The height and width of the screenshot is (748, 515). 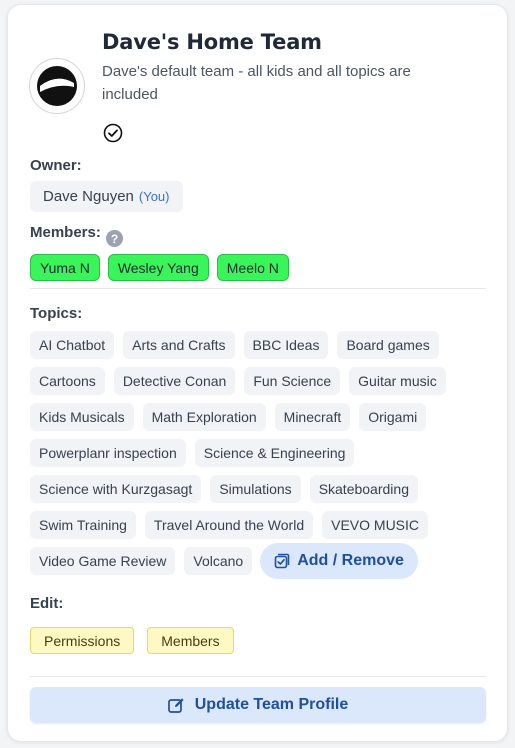 What do you see at coordinates (388, 345) in the screenshot?
I see `topic-chip: Board games` at bounding box center [388, 345].